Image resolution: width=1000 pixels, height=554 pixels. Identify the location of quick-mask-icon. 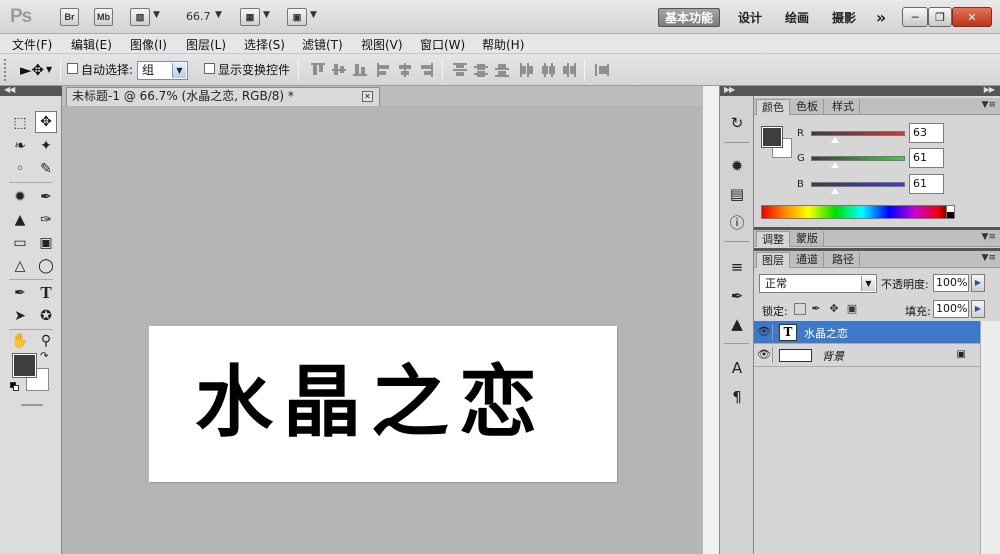
(32, 405).